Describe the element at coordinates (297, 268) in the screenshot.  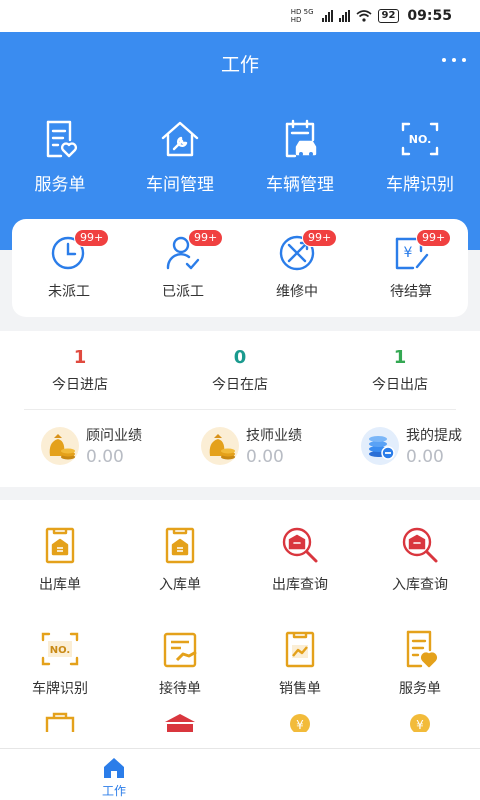
I see `order-in-repair: 99+ 维修中` at that location.